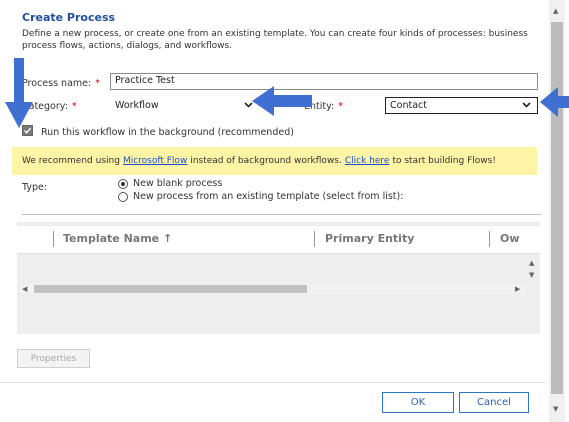 The height and width of the screenshot is (422, 569). I want to click on click-here-link: Click here, so click(367, 161).